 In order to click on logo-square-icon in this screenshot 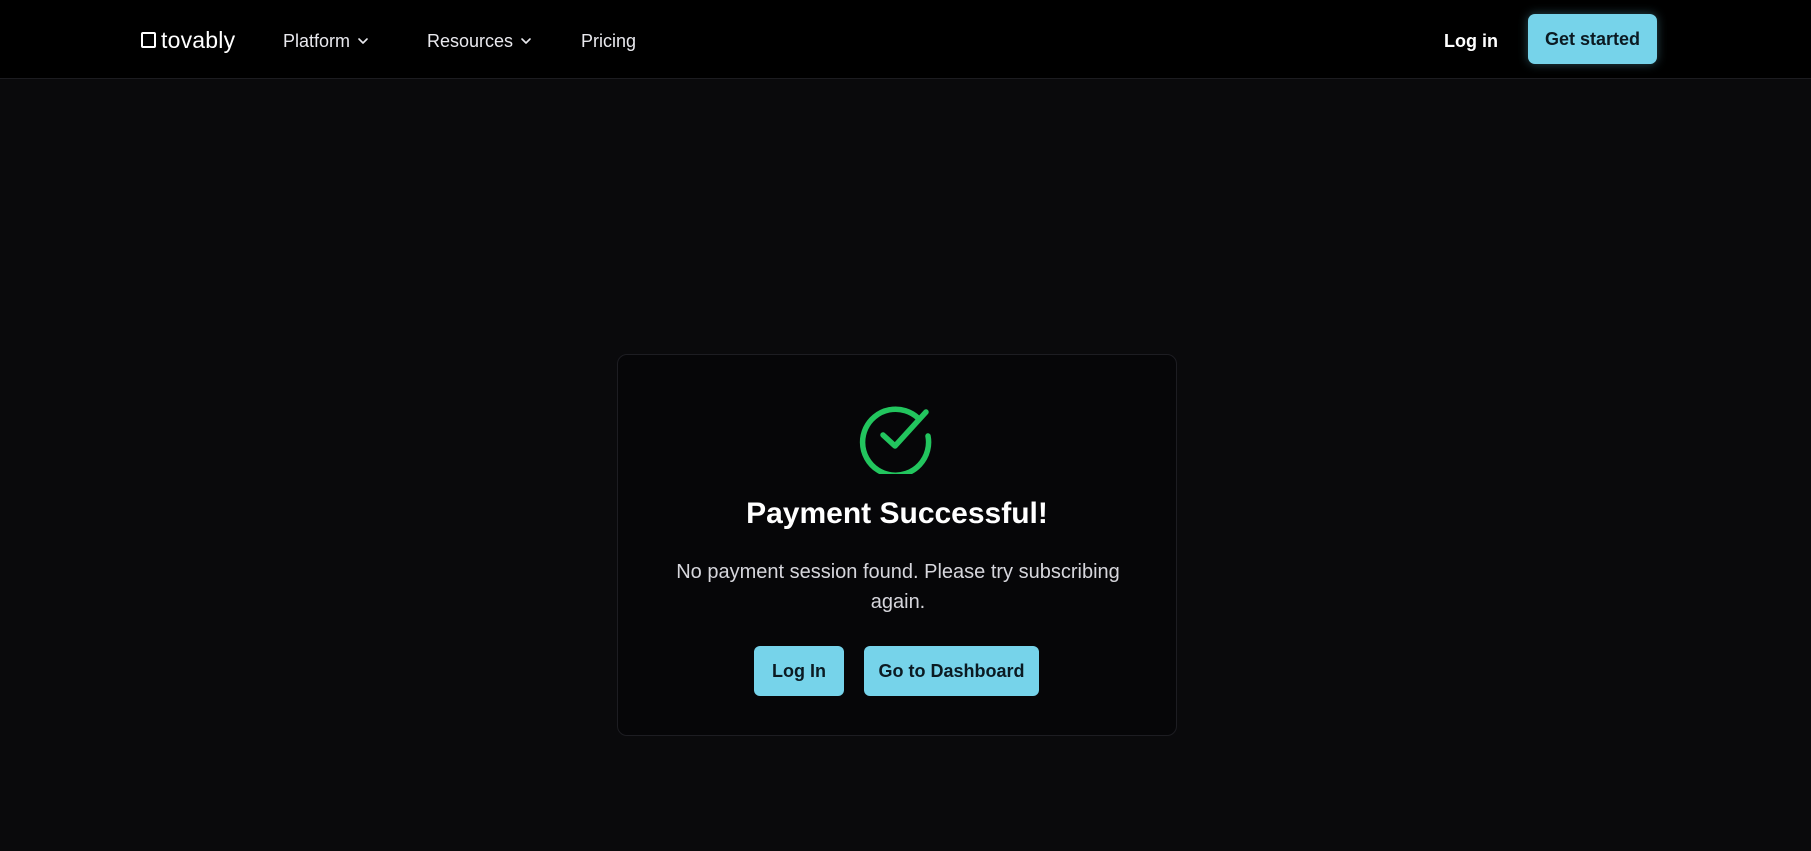, I will do `click(148, 40)`.